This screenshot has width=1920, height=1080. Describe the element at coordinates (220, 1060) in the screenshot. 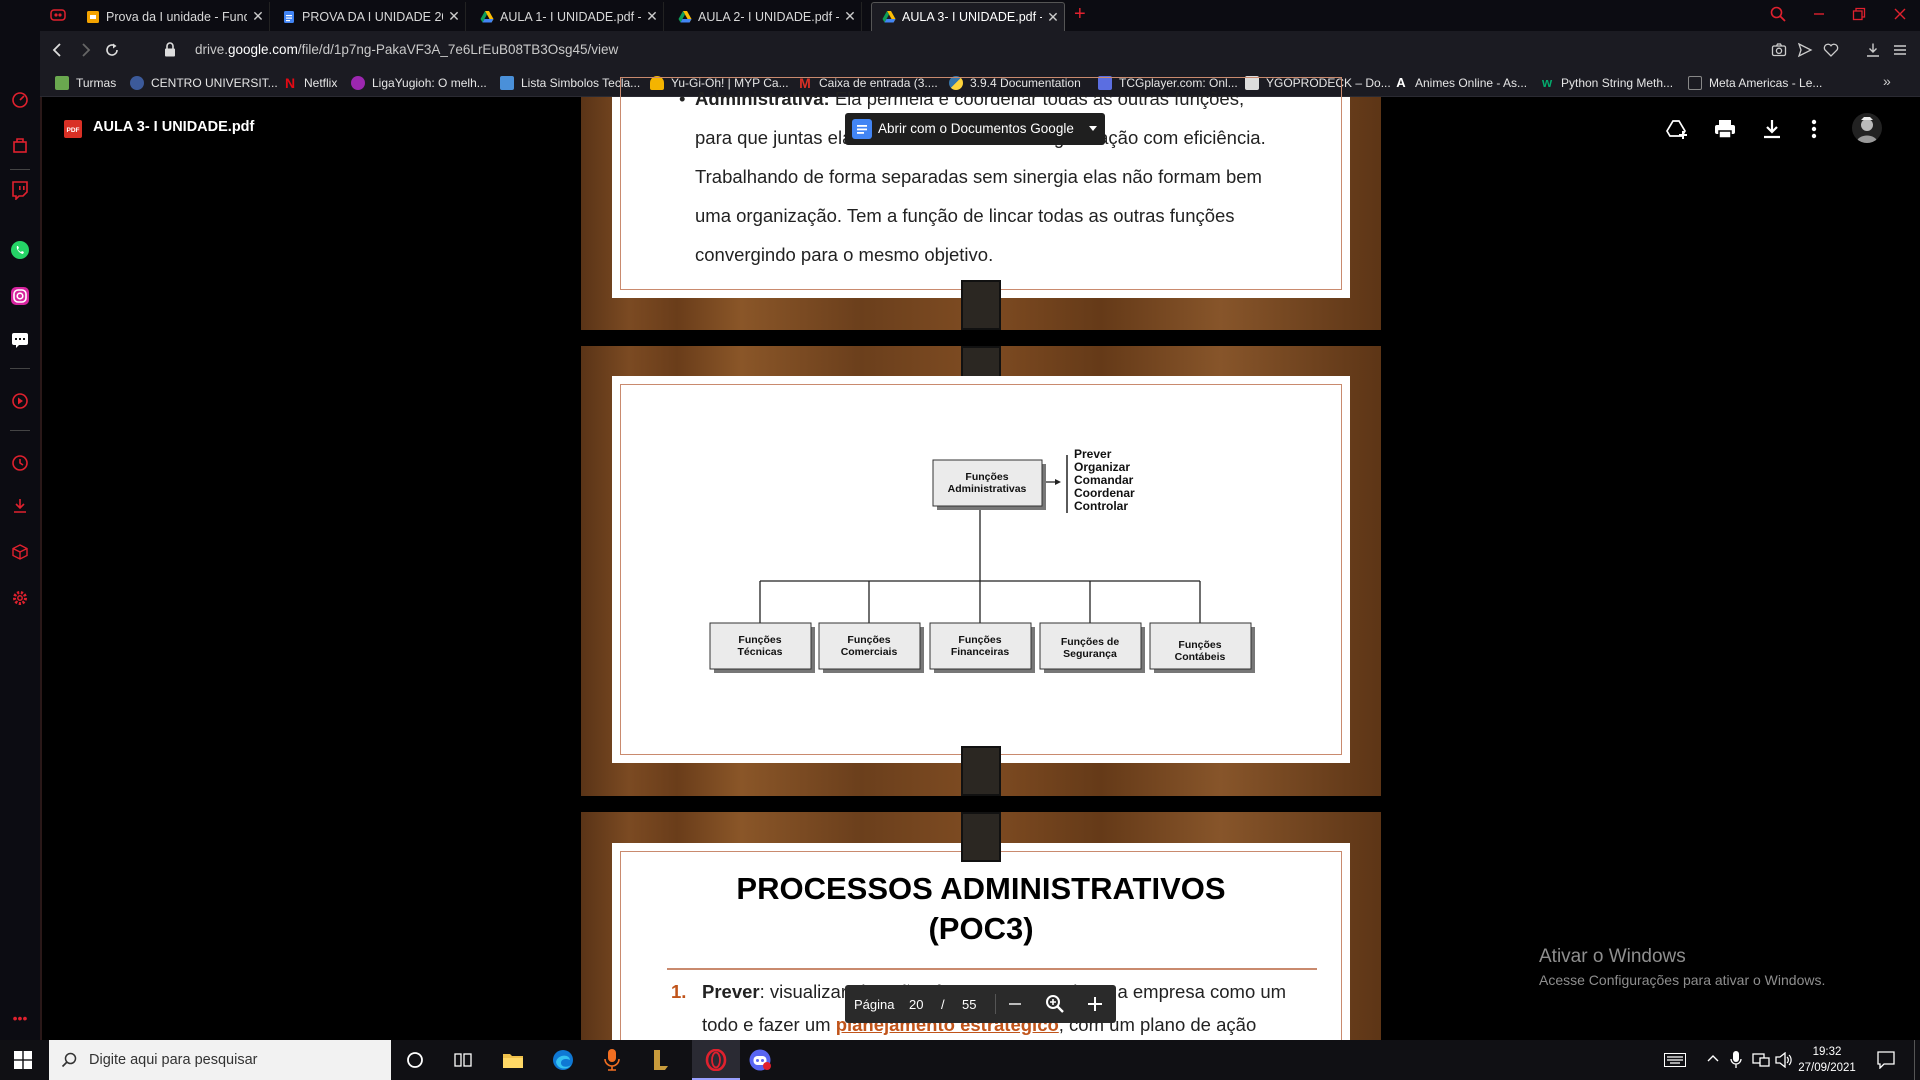

I see `taskbar-search-box: Digite aqui para pesquisar` at that location.